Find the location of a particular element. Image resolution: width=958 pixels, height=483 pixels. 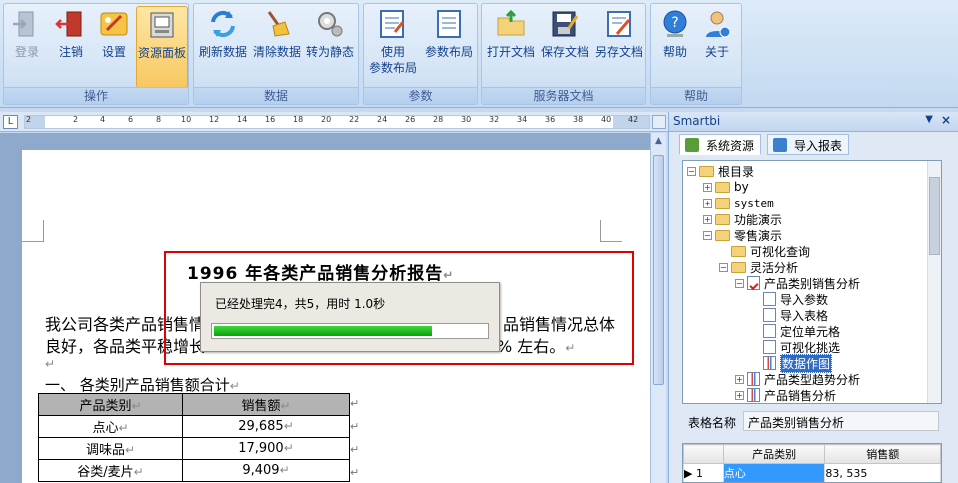

table-cell-sales: 17,900↵ is located at coordinates (266, 448).